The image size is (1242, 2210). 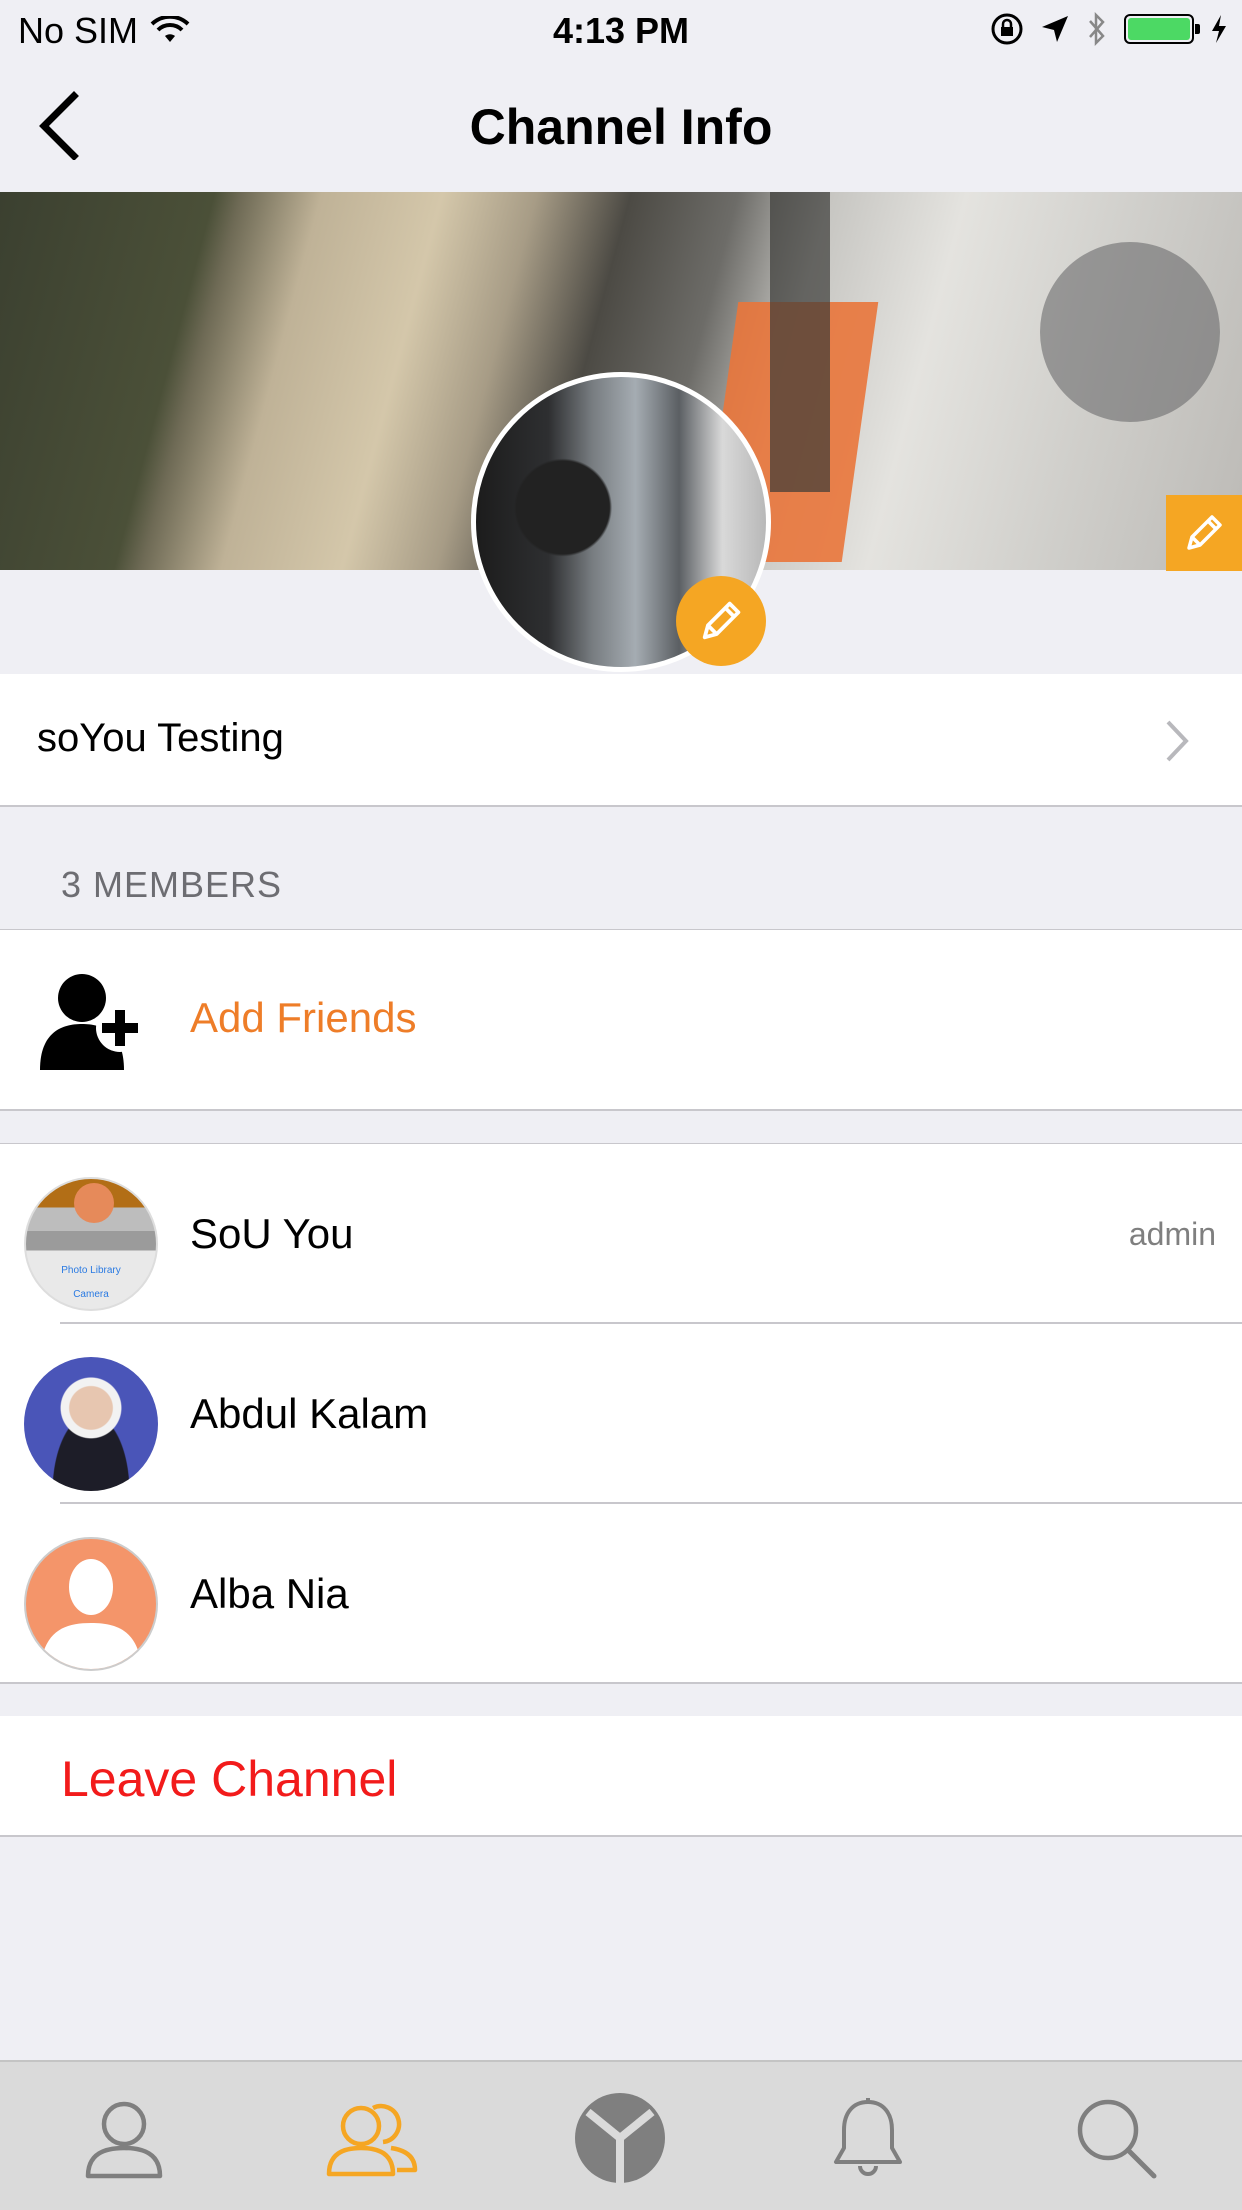 I want to click on leave-channel-button: Leave Channel, so click(x=229, y=1779).